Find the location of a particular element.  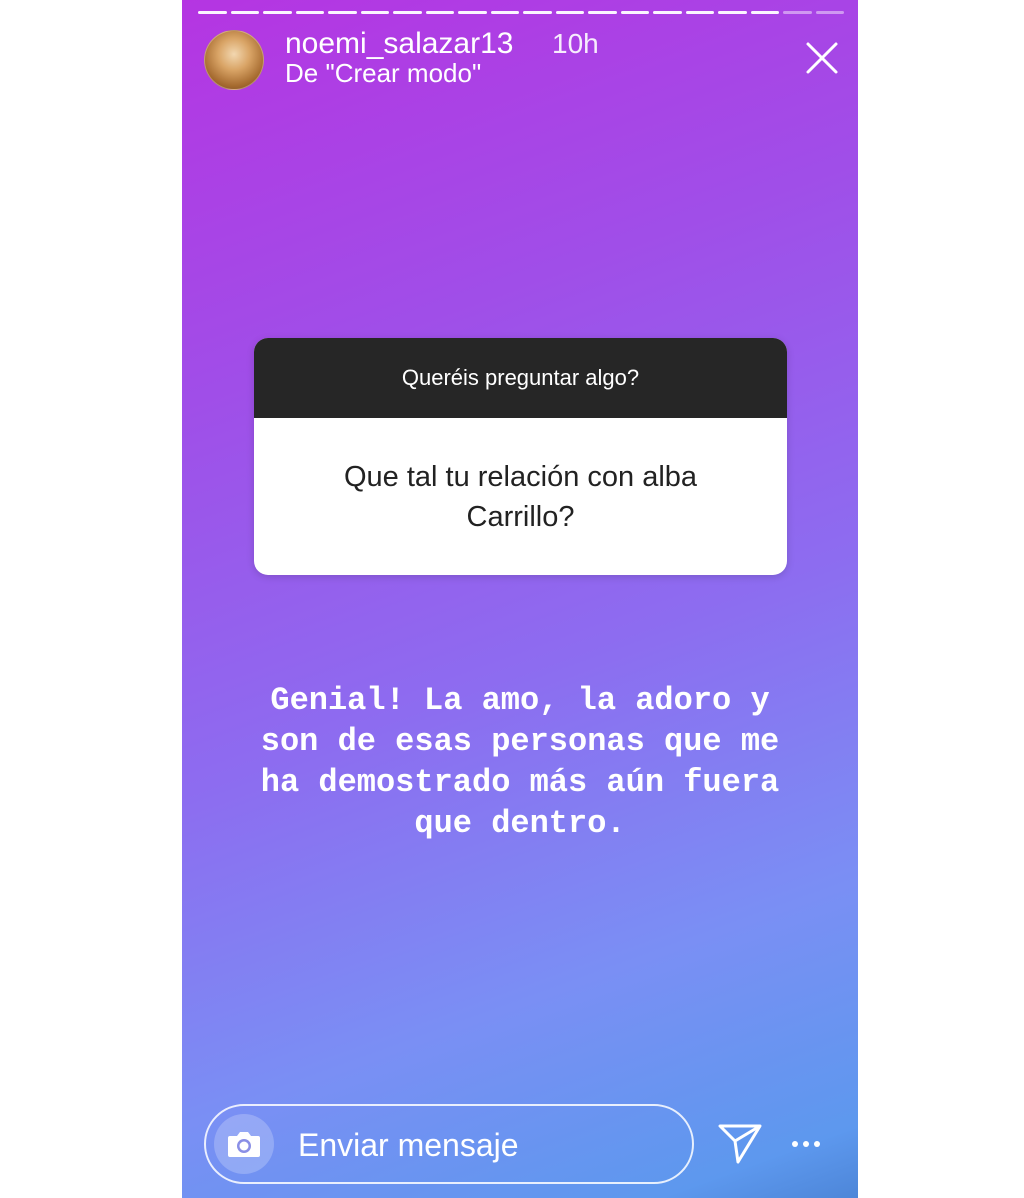

avatar is located at coordinates (234, 60).